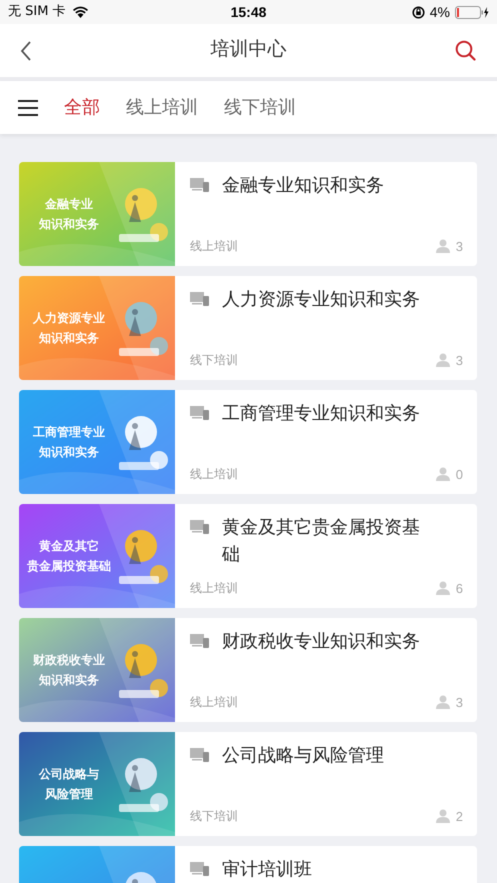 This screenshot has height=883, width=497. Describe the element at coordinates (248, 670) in the screenshot. I see `course-card: 财政税收专业 知识和实务 财政税收专业知识和实务 线上培训 3` at that location.